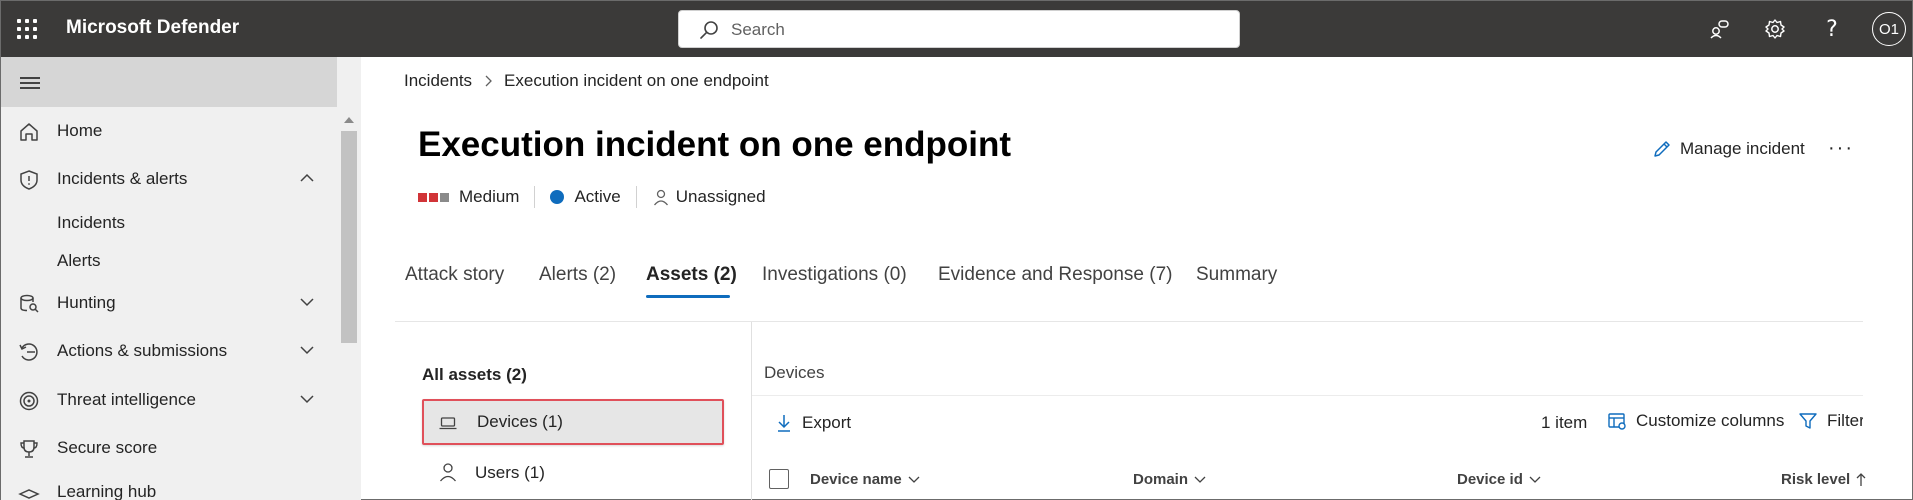 The width and height of the screenshot is (1913, 500). What do you see at coordinates (169, 131) in the screenshot?
I see `sidebar-item-home: Home` at bounding box center [169, 131].